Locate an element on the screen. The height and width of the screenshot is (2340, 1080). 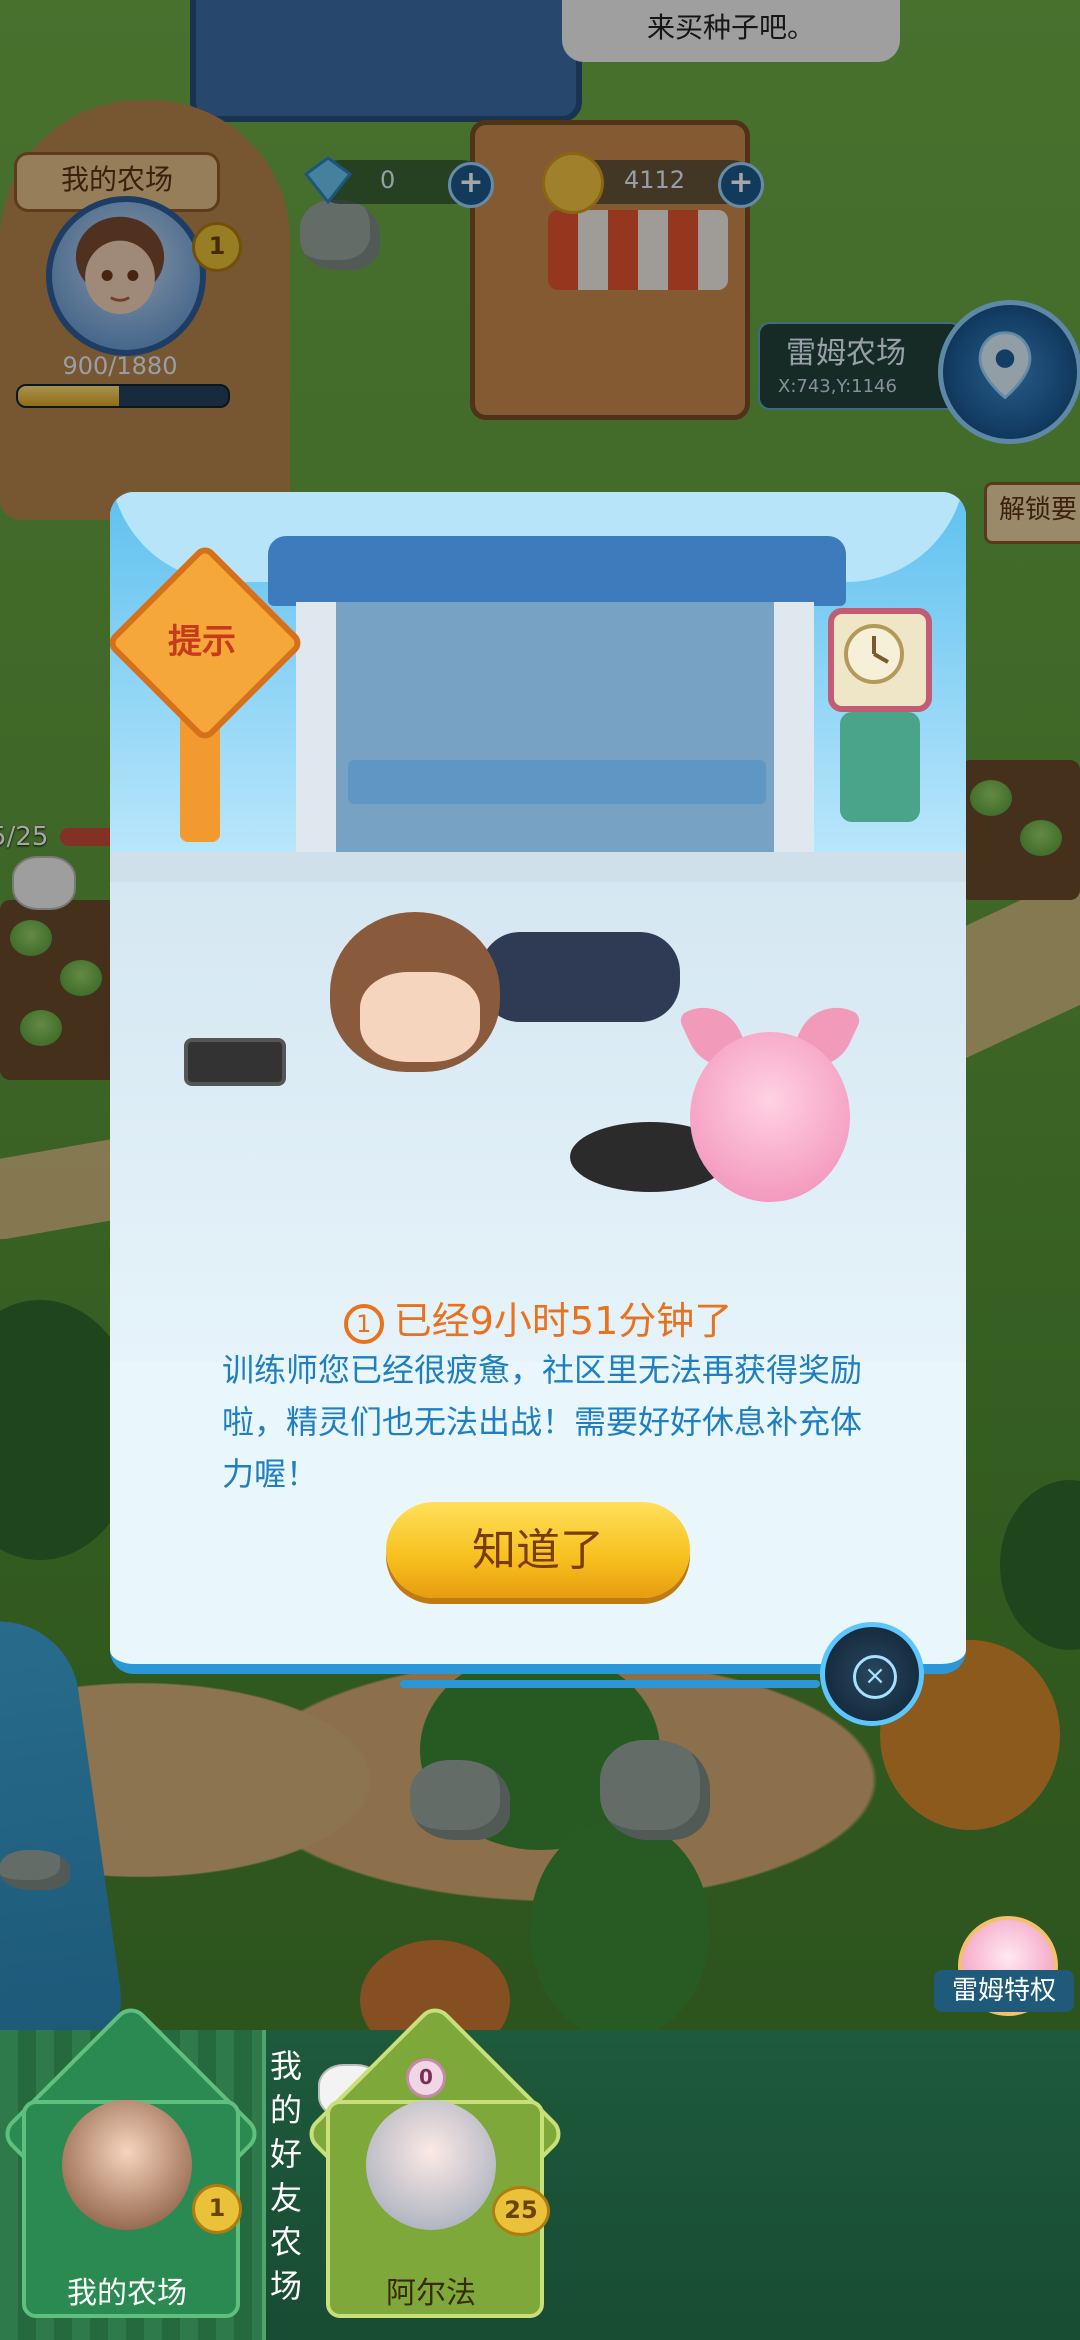
my-farm-label: 我的农场 is located at coordinates (127, 2293).